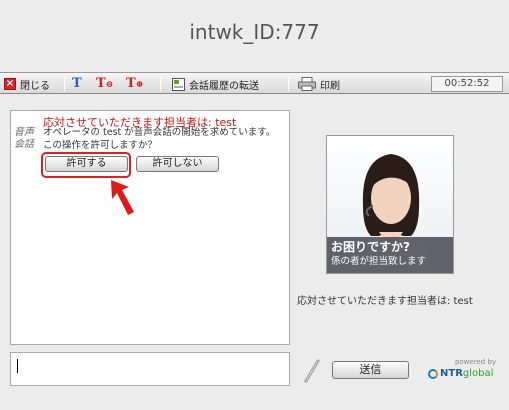 The width and height of the screenshot is (509, 410). I want to click on logo-main: NTR, so click(451, 373).